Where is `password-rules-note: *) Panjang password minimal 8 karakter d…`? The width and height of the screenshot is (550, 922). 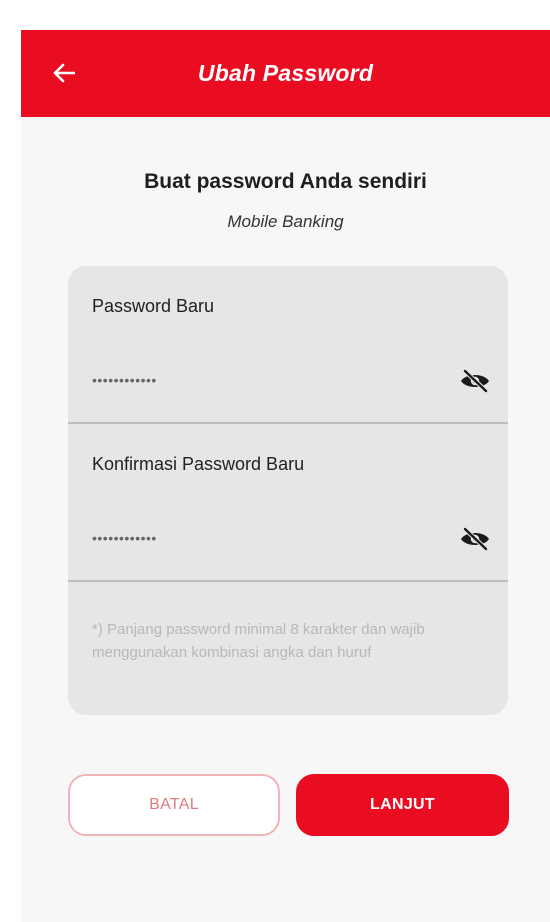
password-rules-note: *) Panjang password minimal 8 karakter d… is located at coordinates (258, 641).